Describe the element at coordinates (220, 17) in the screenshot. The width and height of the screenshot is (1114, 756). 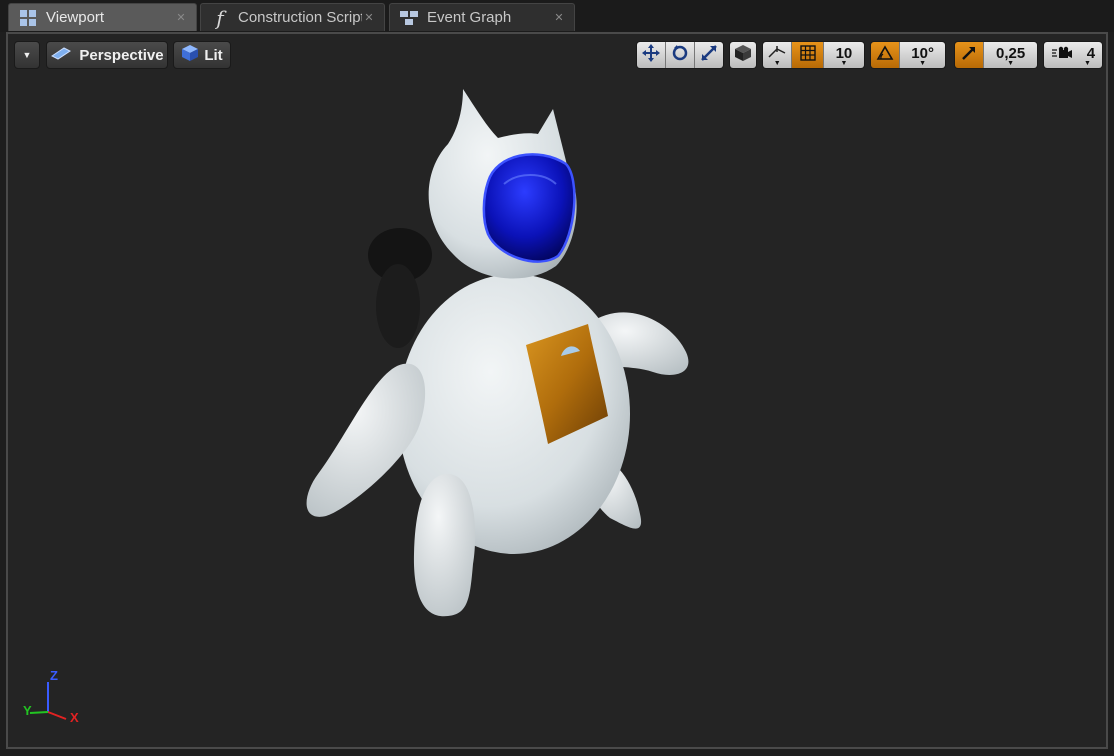
I see `function-icon: f` at that location.